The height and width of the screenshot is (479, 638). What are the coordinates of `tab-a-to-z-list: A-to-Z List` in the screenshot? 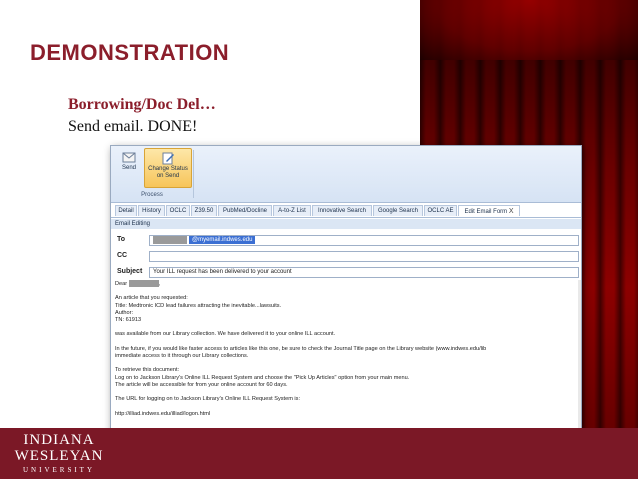 It's located at (292, 210).